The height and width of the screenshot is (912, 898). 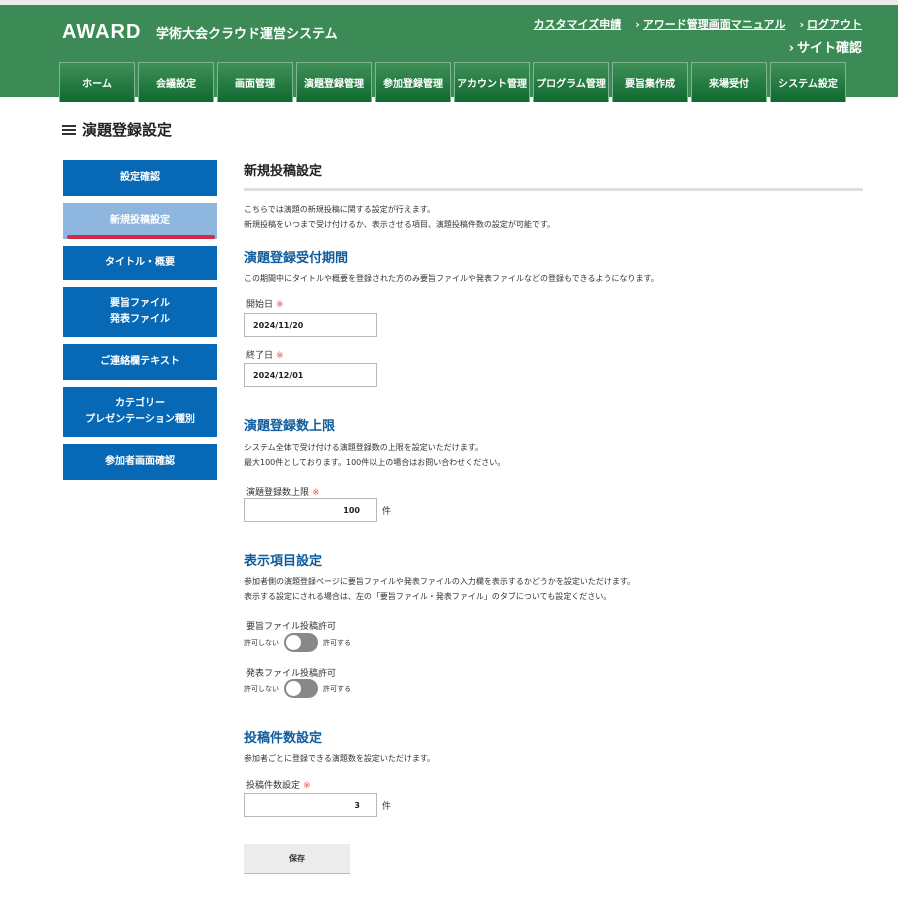 I want to click on sidebar-item-category: カテゴリープレゼンテーション種別, so click(x=140, y=412).